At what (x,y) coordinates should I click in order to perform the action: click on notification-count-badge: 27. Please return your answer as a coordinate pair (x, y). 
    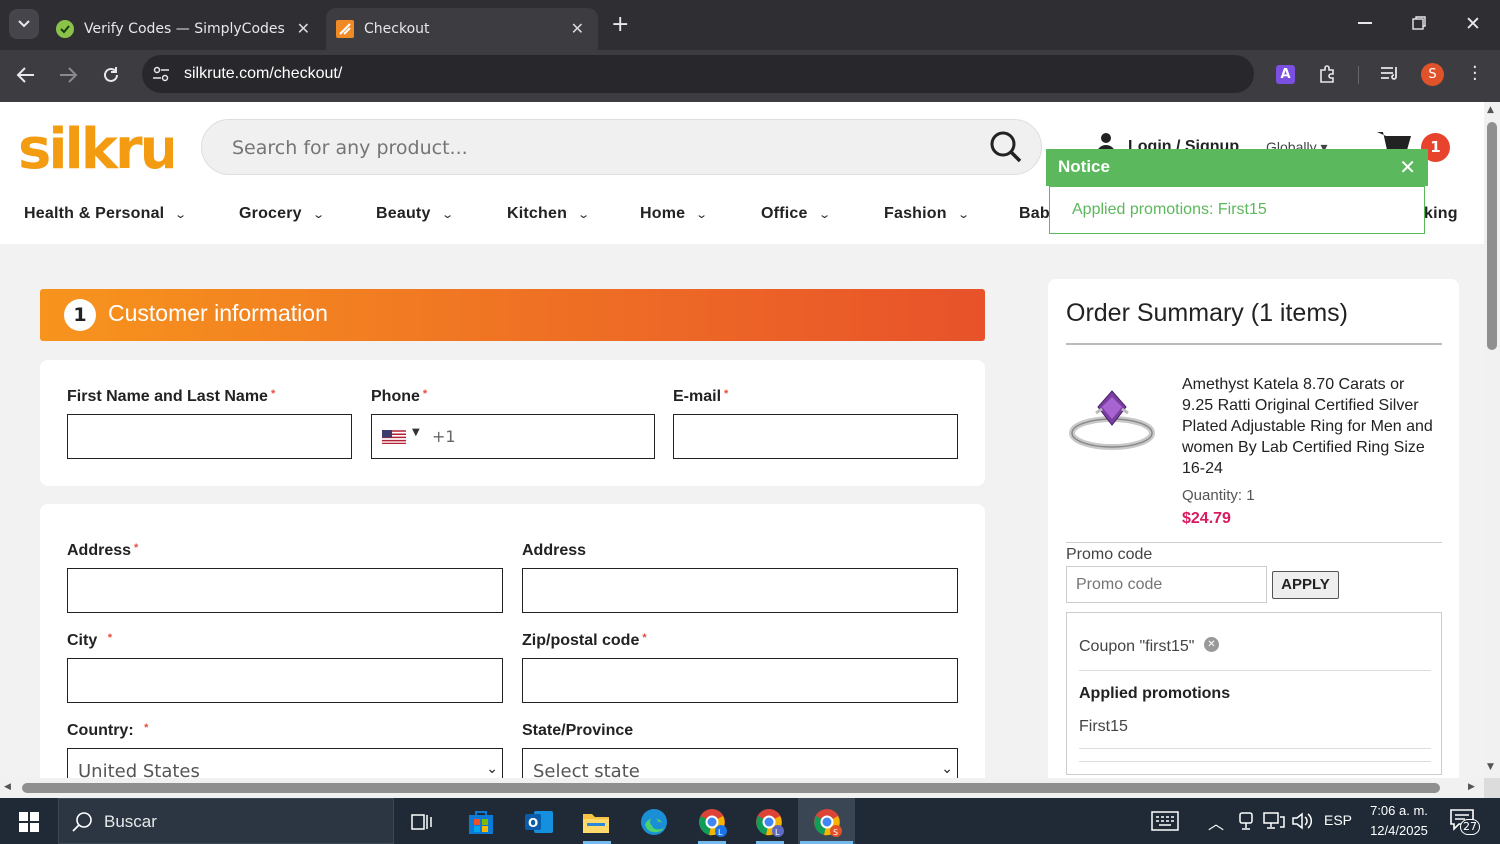
    Looking at the image, I should click on (1470, 827).